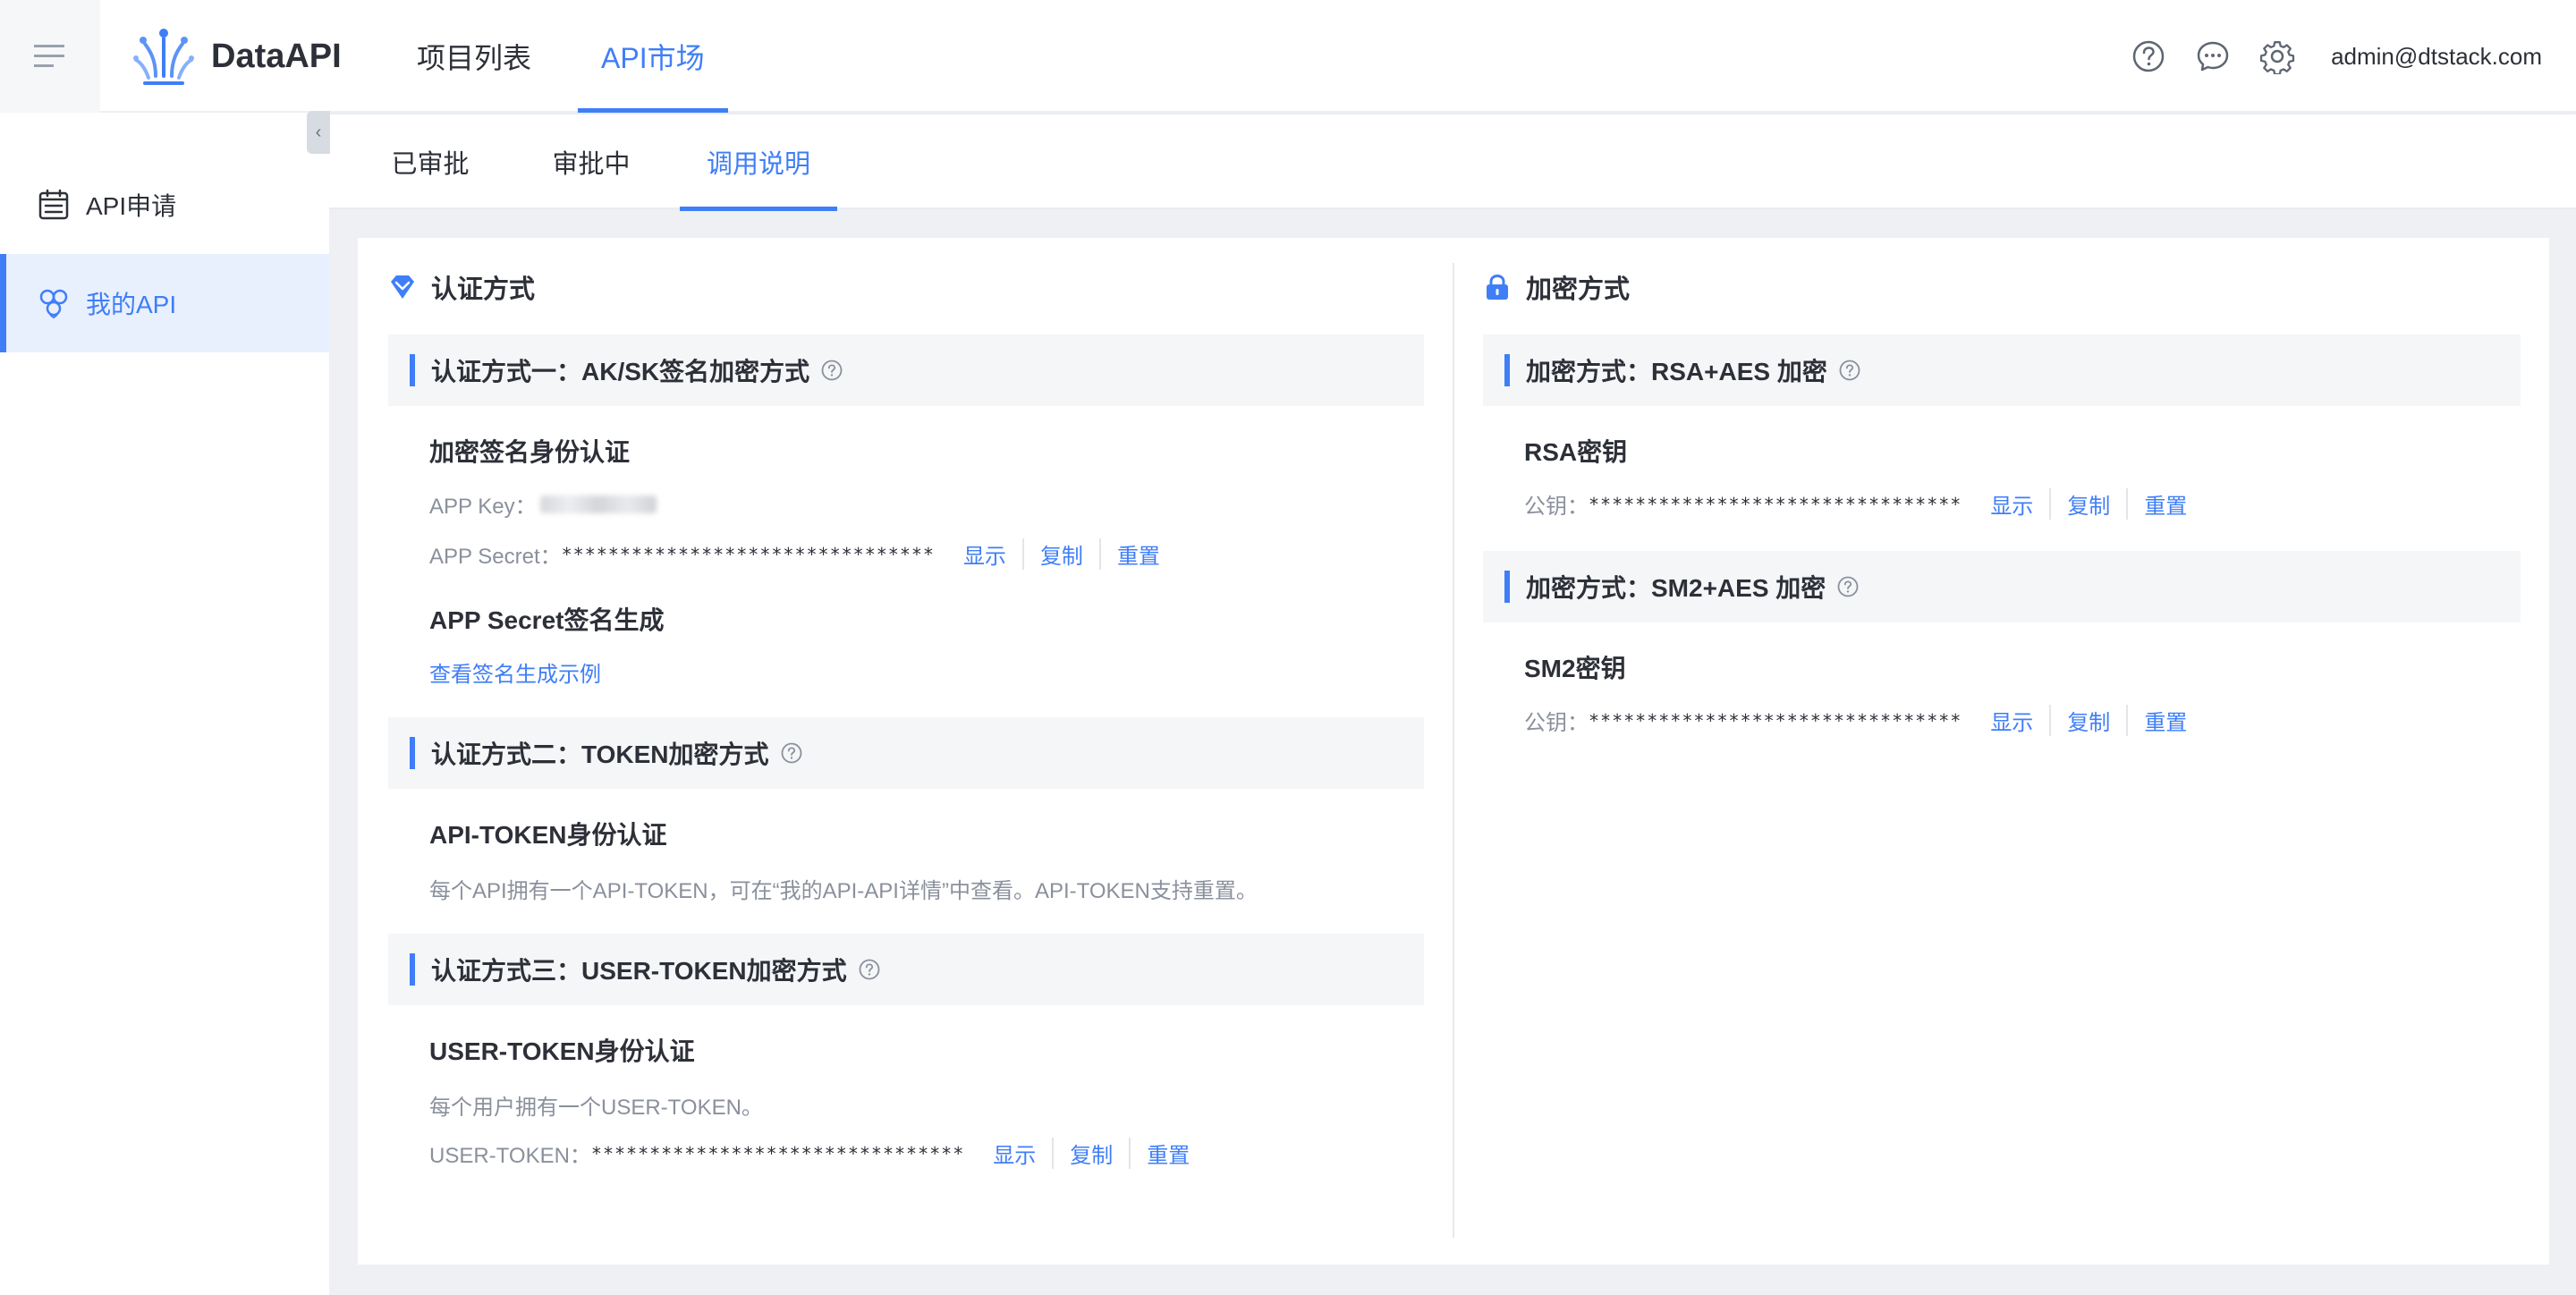 This screenshot has width=2576, height=1295. What do you see at coordinates (1090, 1153) in the screenshot?
I see `user-token-copy-button: 复制` at bounding box center [1090, 1153].